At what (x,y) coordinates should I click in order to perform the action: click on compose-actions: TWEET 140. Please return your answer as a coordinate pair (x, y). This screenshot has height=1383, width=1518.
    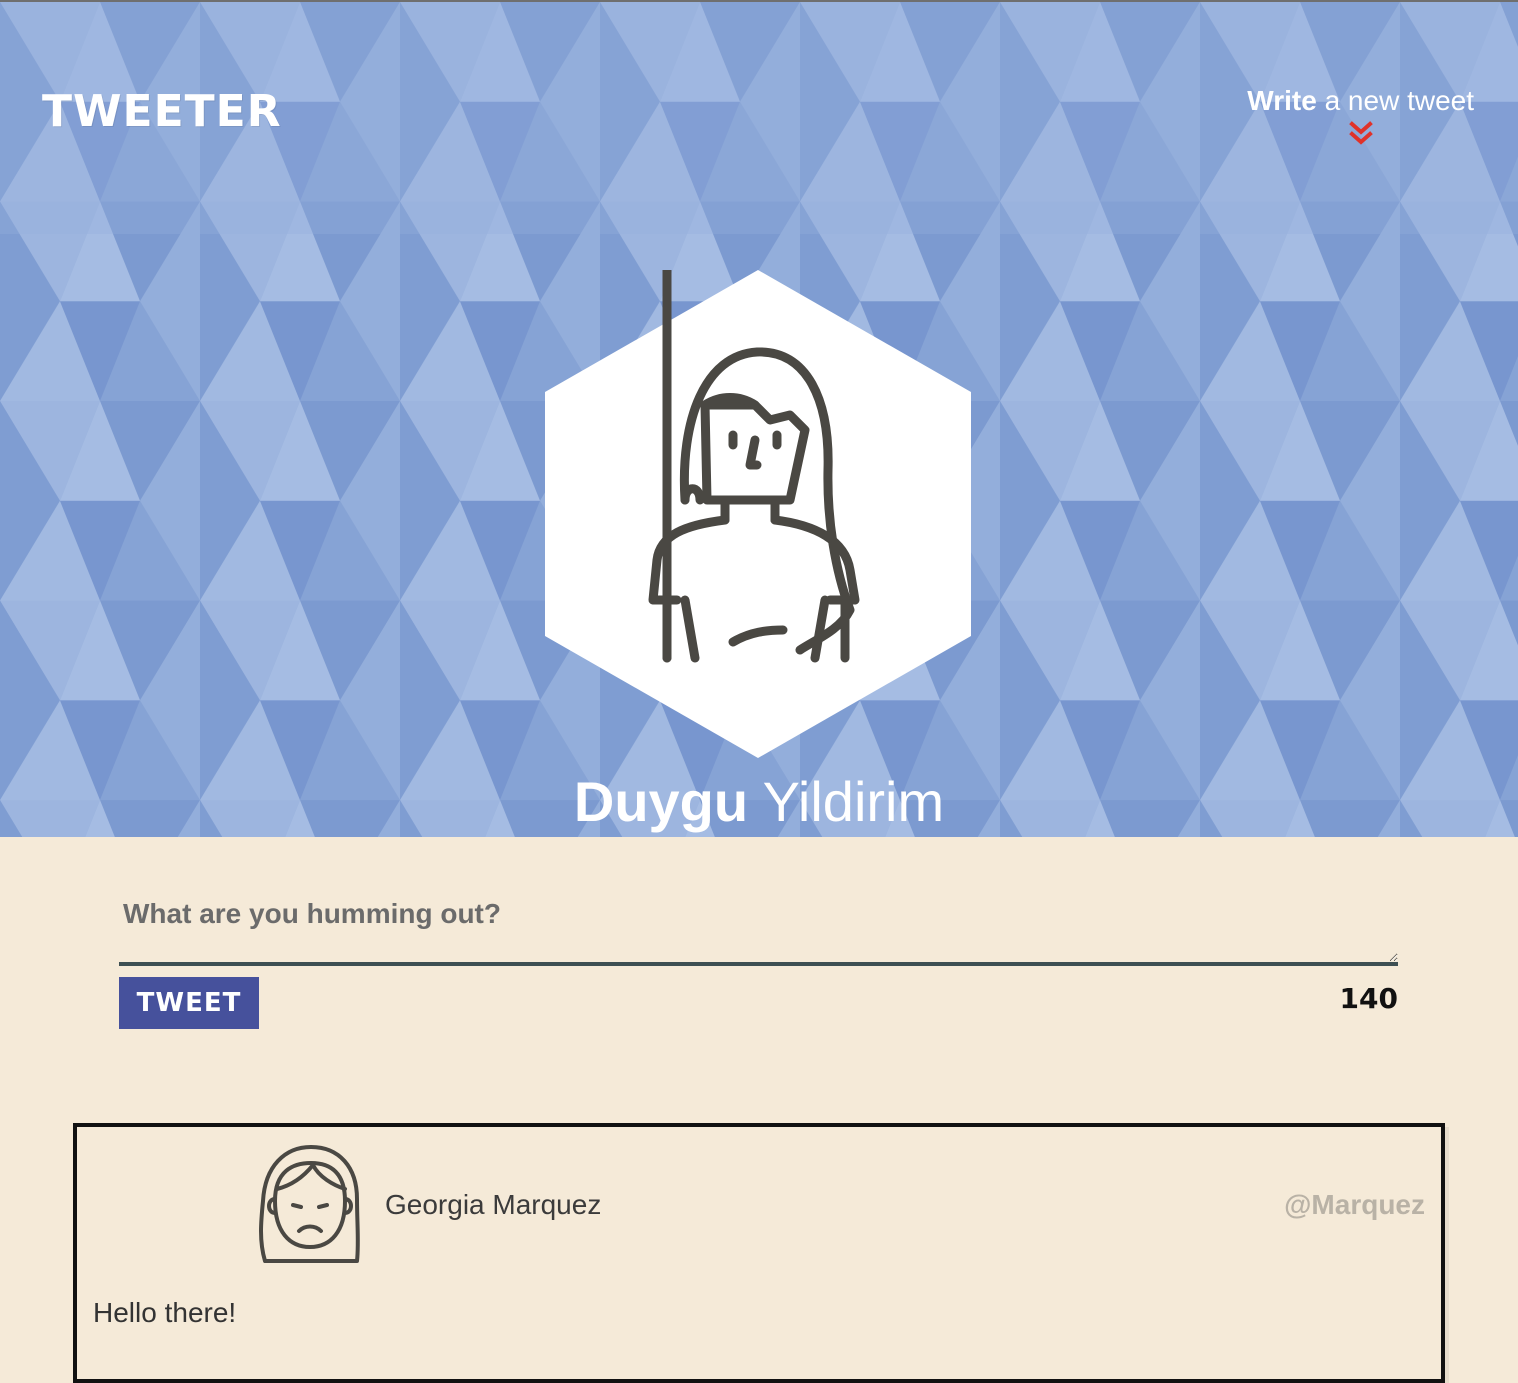
    Looking at the image, I should click on (758, 1002).